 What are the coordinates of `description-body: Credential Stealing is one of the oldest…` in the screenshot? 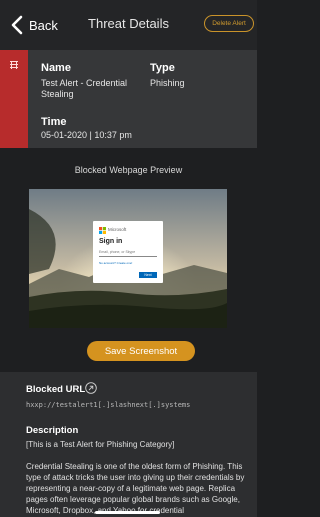 It's located at (135, 488).